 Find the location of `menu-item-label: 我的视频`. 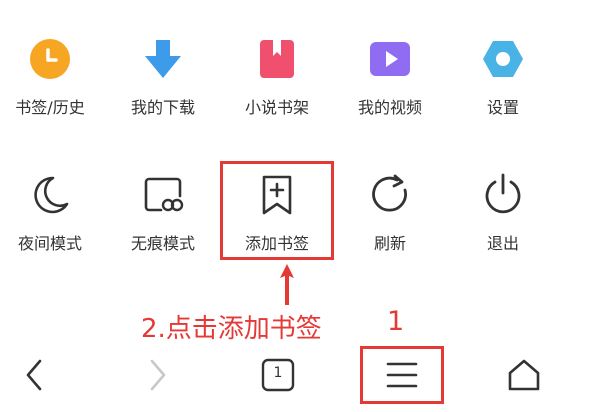

menu-item-label: 我的视频 is located at coordinates (389, 107).